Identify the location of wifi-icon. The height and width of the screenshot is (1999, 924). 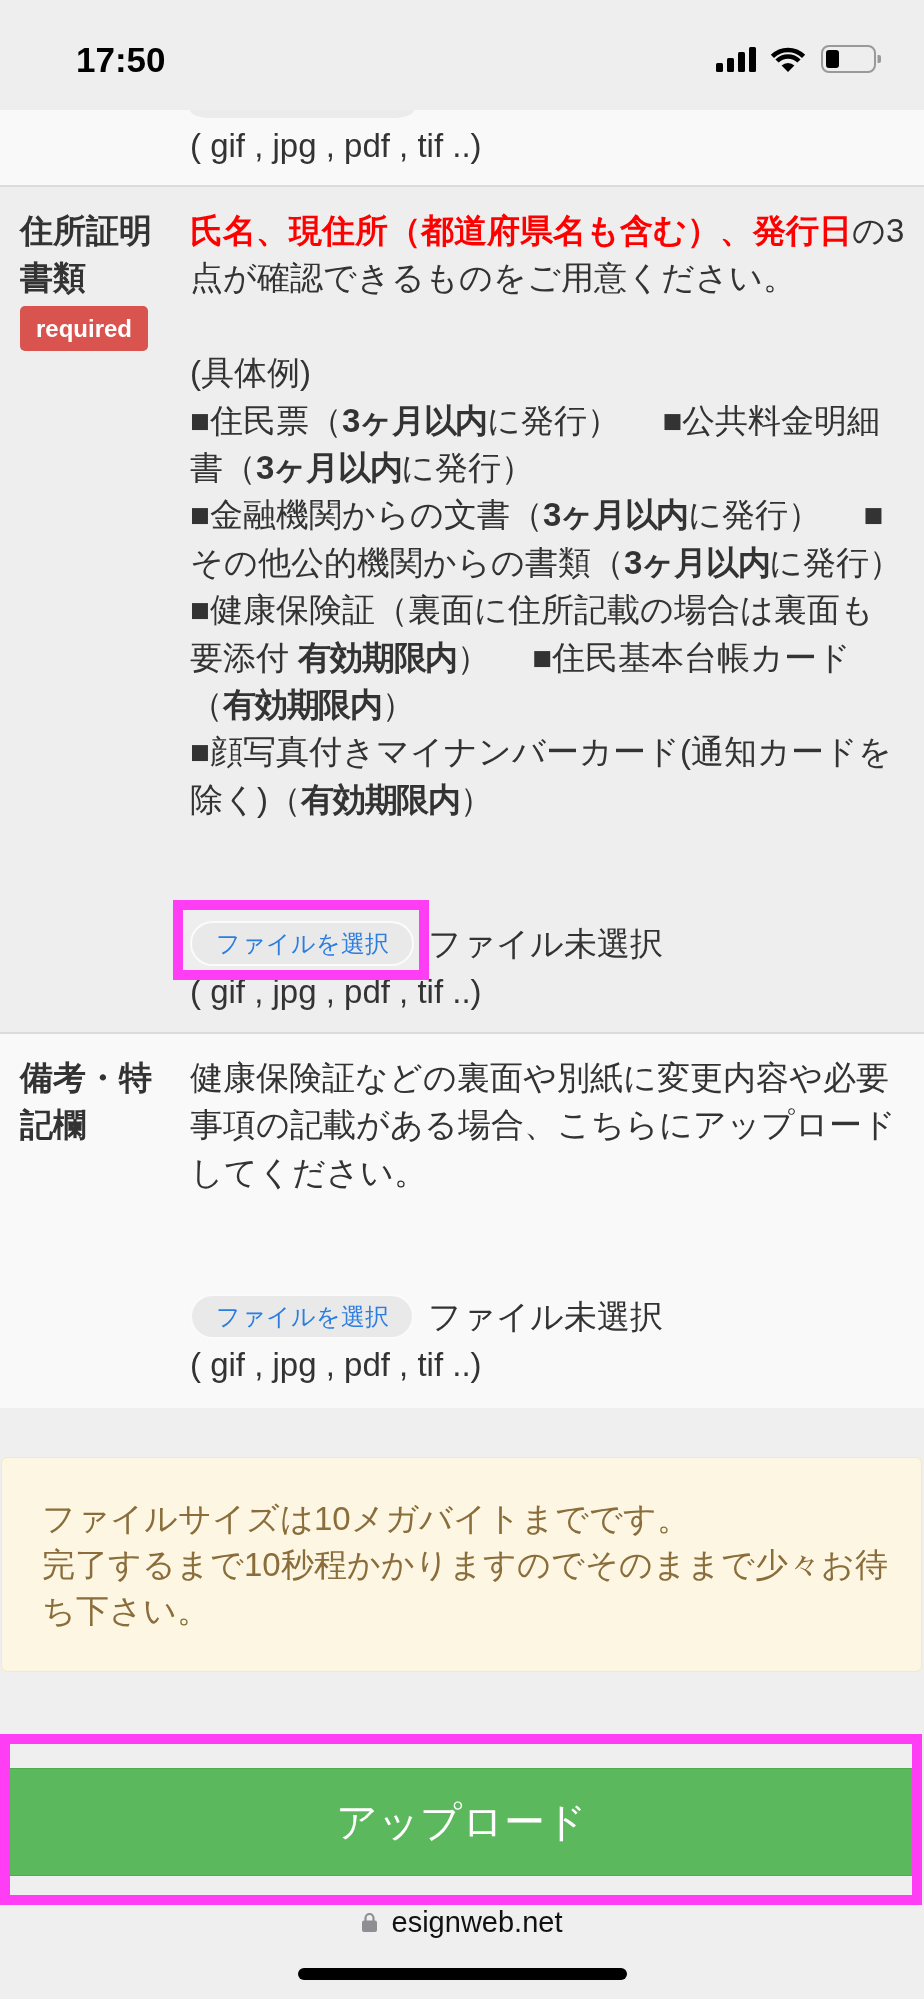
(788, 59).